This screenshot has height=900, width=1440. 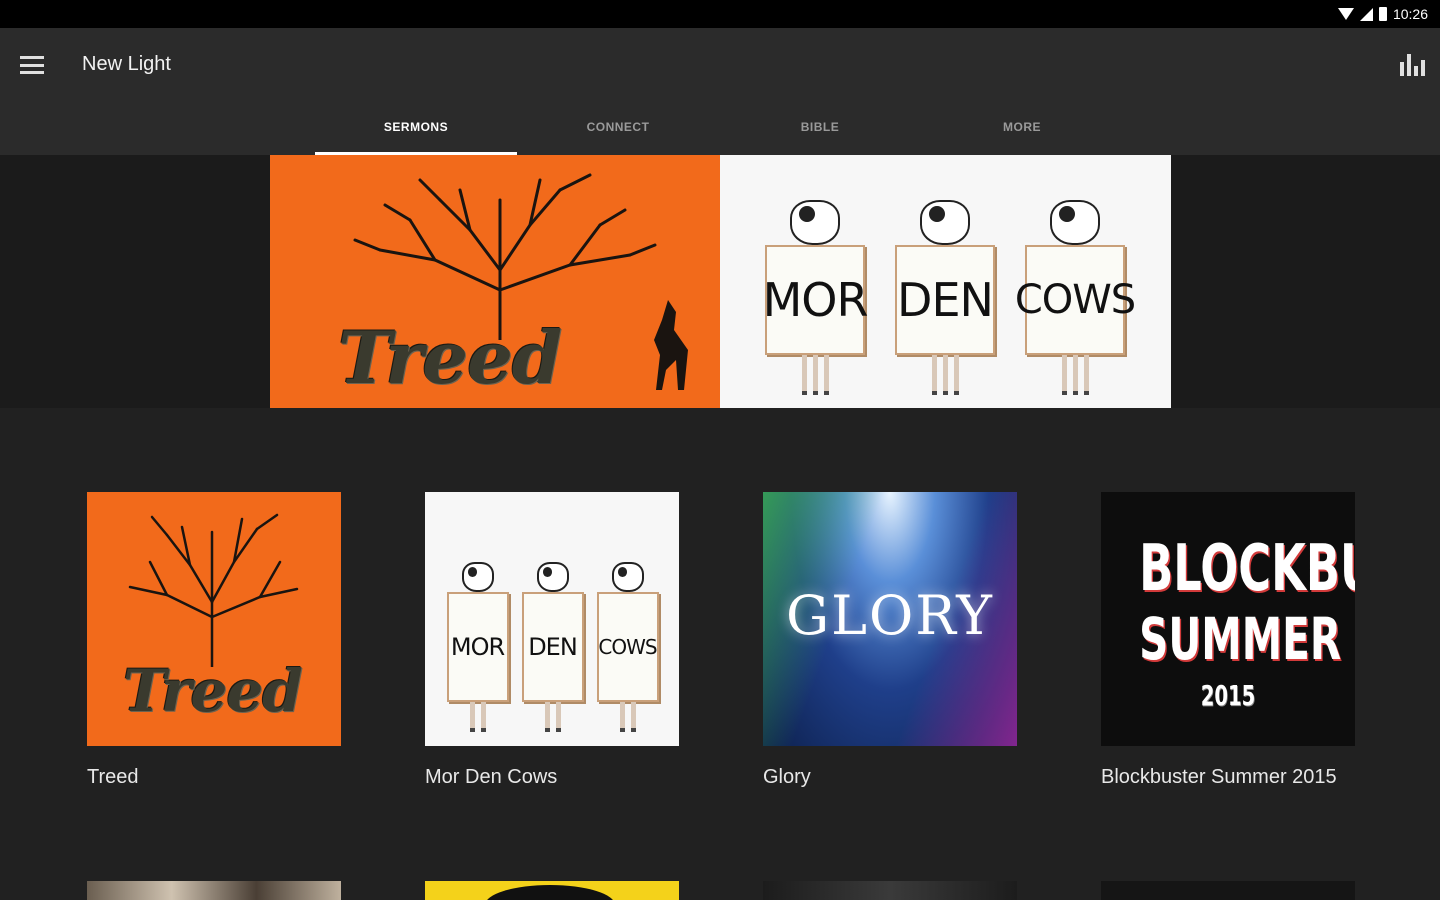 What do you see at coordinates (1410, 14) in the screenshot?
I see `status-time: 10:26` at bounding box center [1410, 14].